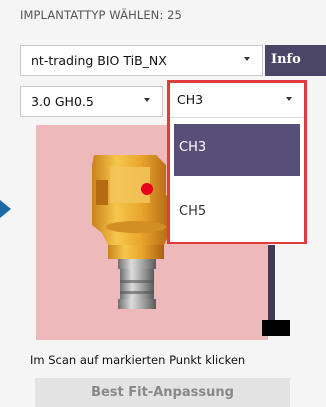  What do you see at coordinates (295, 60) in the screenshot?
I see `info-button: Info` at bounding box center [295, 60].